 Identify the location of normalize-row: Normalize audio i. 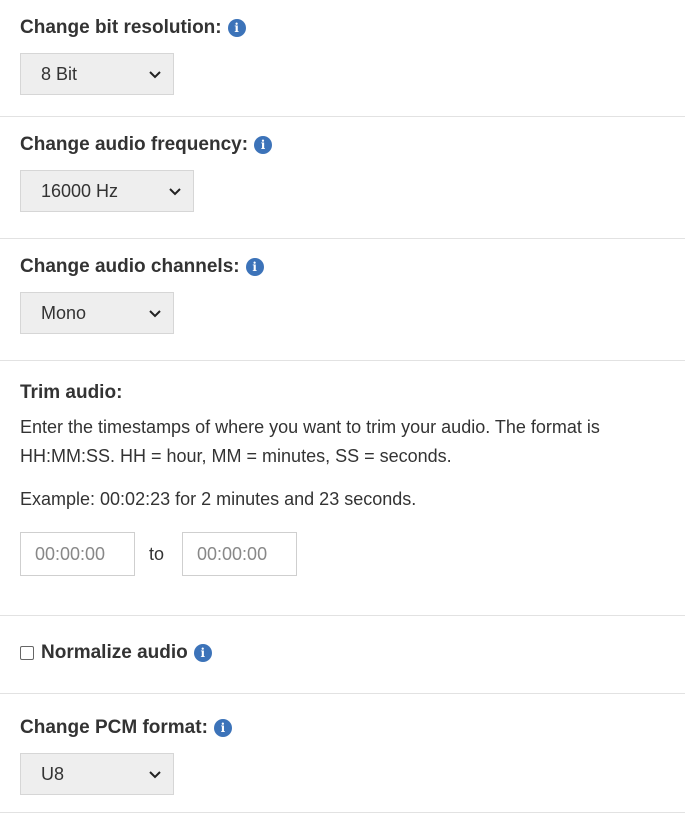
(342, 653).